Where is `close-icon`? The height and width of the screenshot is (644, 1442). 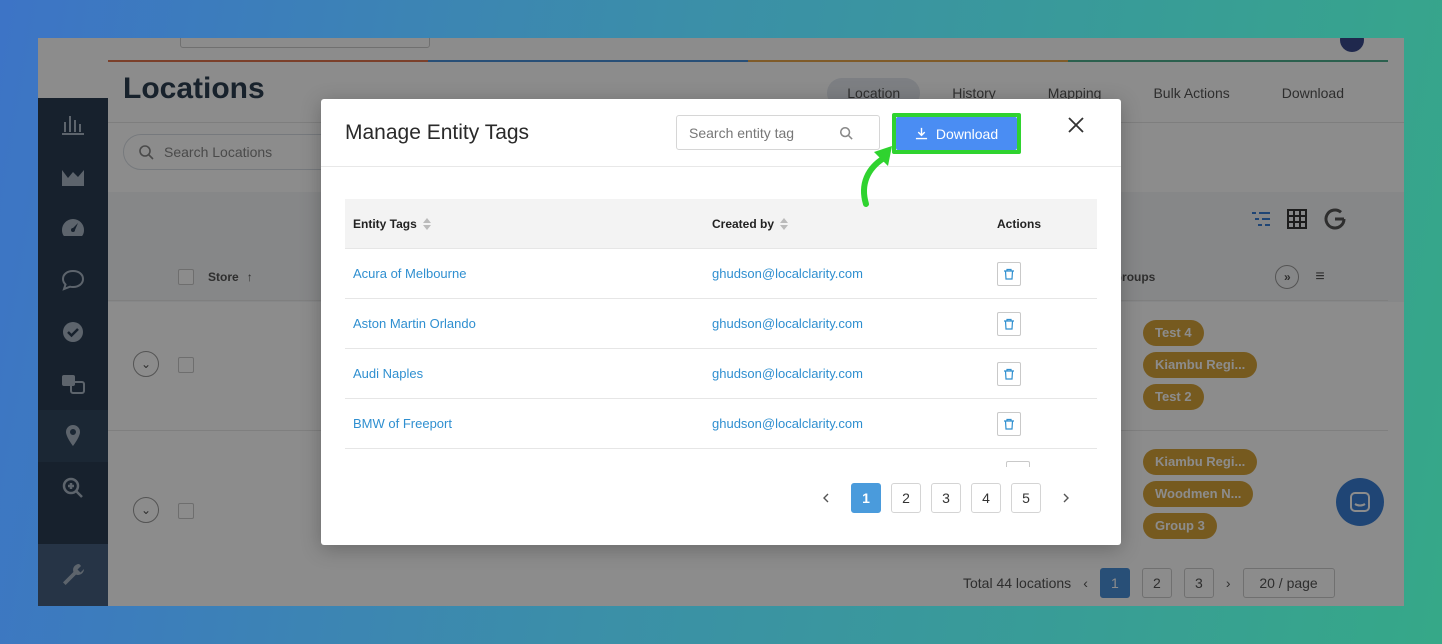 close-icon is located at coordinates (1076, 125).